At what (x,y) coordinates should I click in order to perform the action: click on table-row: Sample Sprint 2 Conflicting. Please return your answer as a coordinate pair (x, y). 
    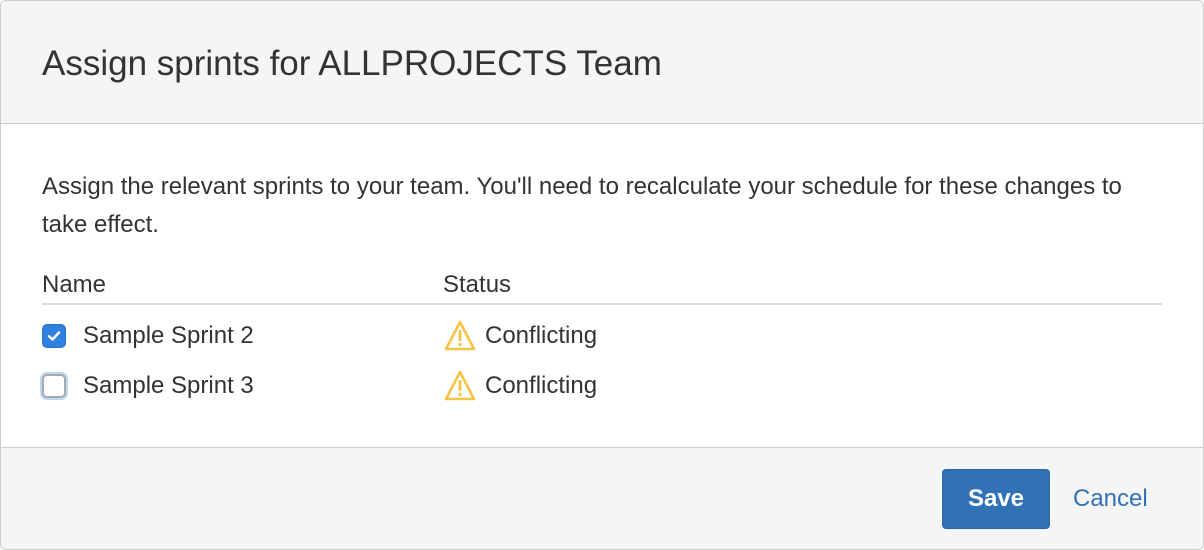
    Looking at the image, I should click on (602, 337).